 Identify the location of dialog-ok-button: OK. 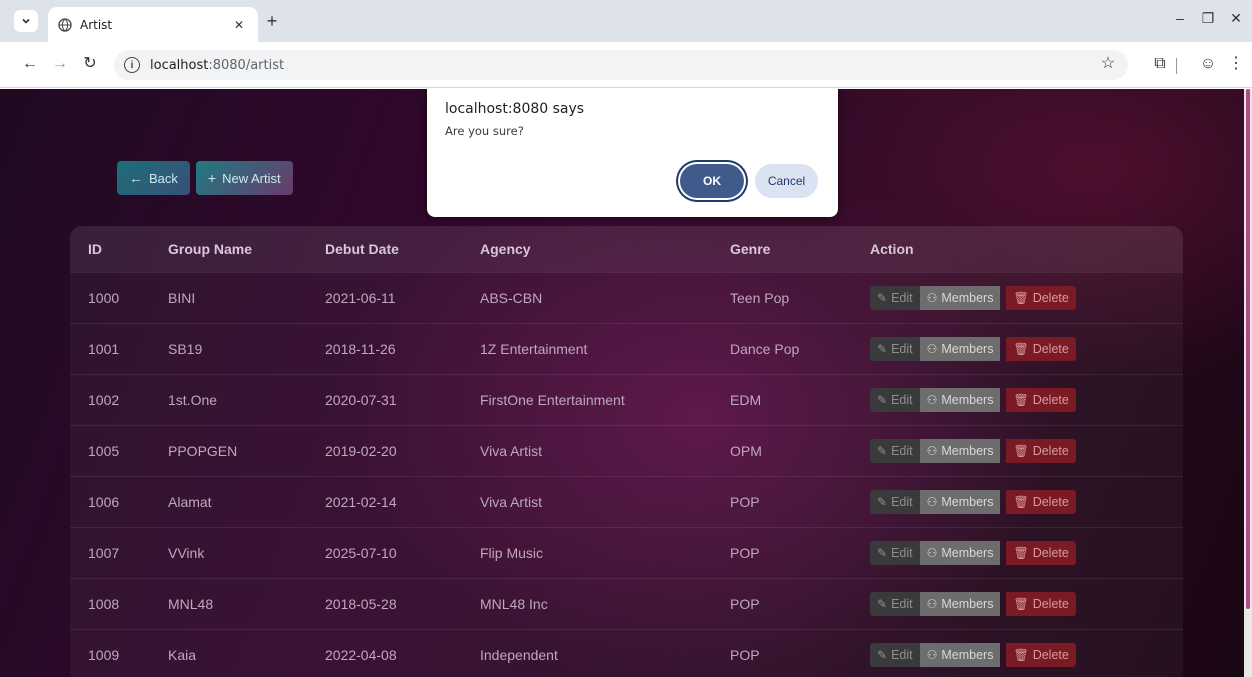
(712, 181).